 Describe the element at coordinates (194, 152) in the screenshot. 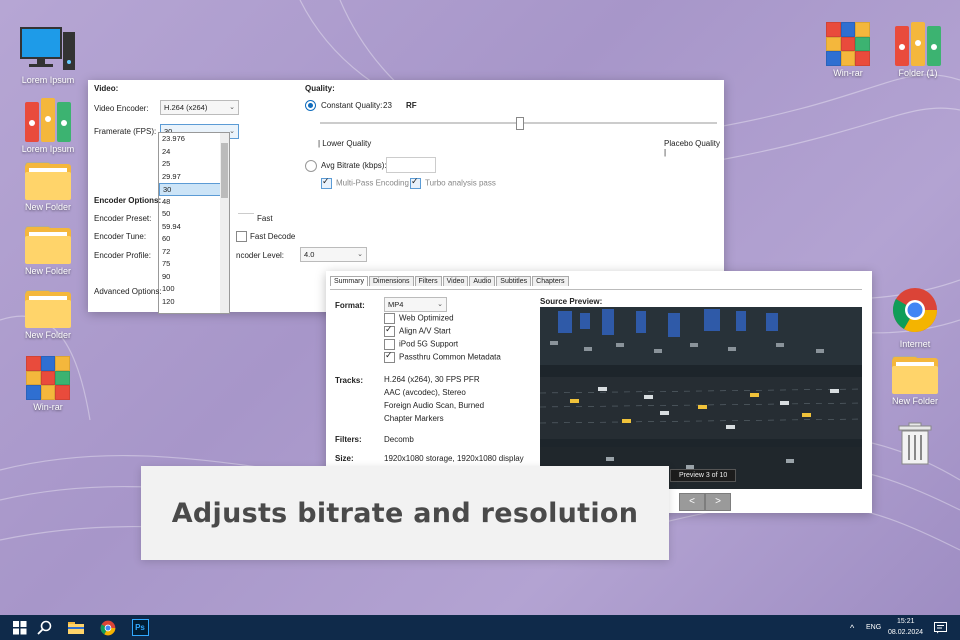

I see `framerate-option: 24` at that location.